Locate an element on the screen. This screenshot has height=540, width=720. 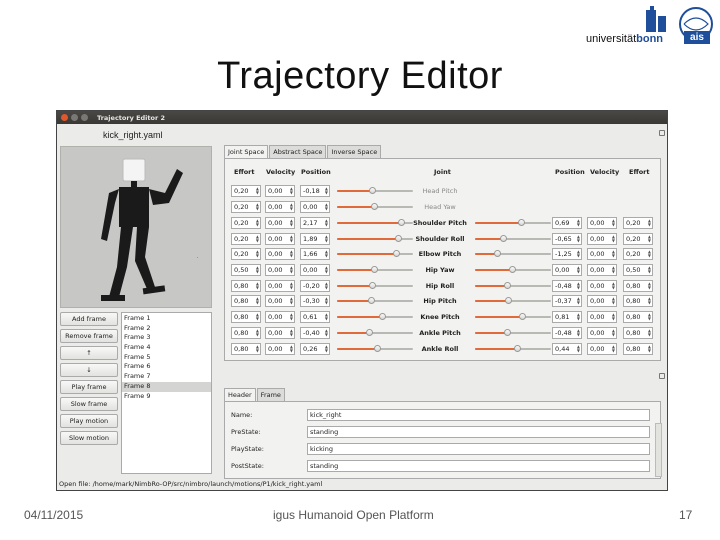
slow-motion-button: Slow motion is located at coordinates (89, 438).